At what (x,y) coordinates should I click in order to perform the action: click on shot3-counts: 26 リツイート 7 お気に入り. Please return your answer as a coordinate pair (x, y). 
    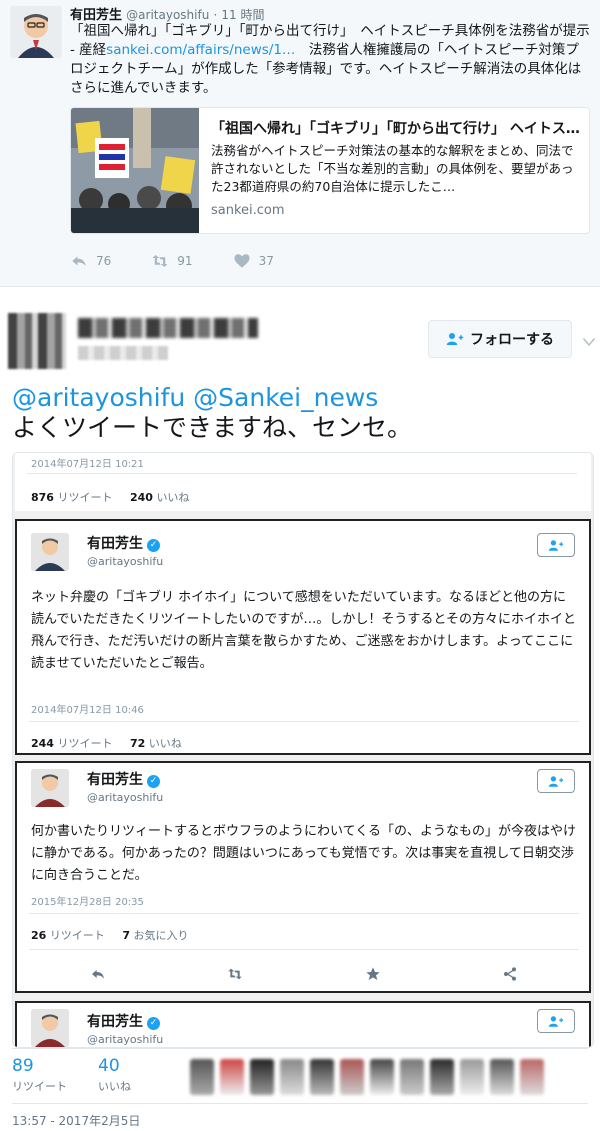
    Looking at the image, I should click on (116, 935).